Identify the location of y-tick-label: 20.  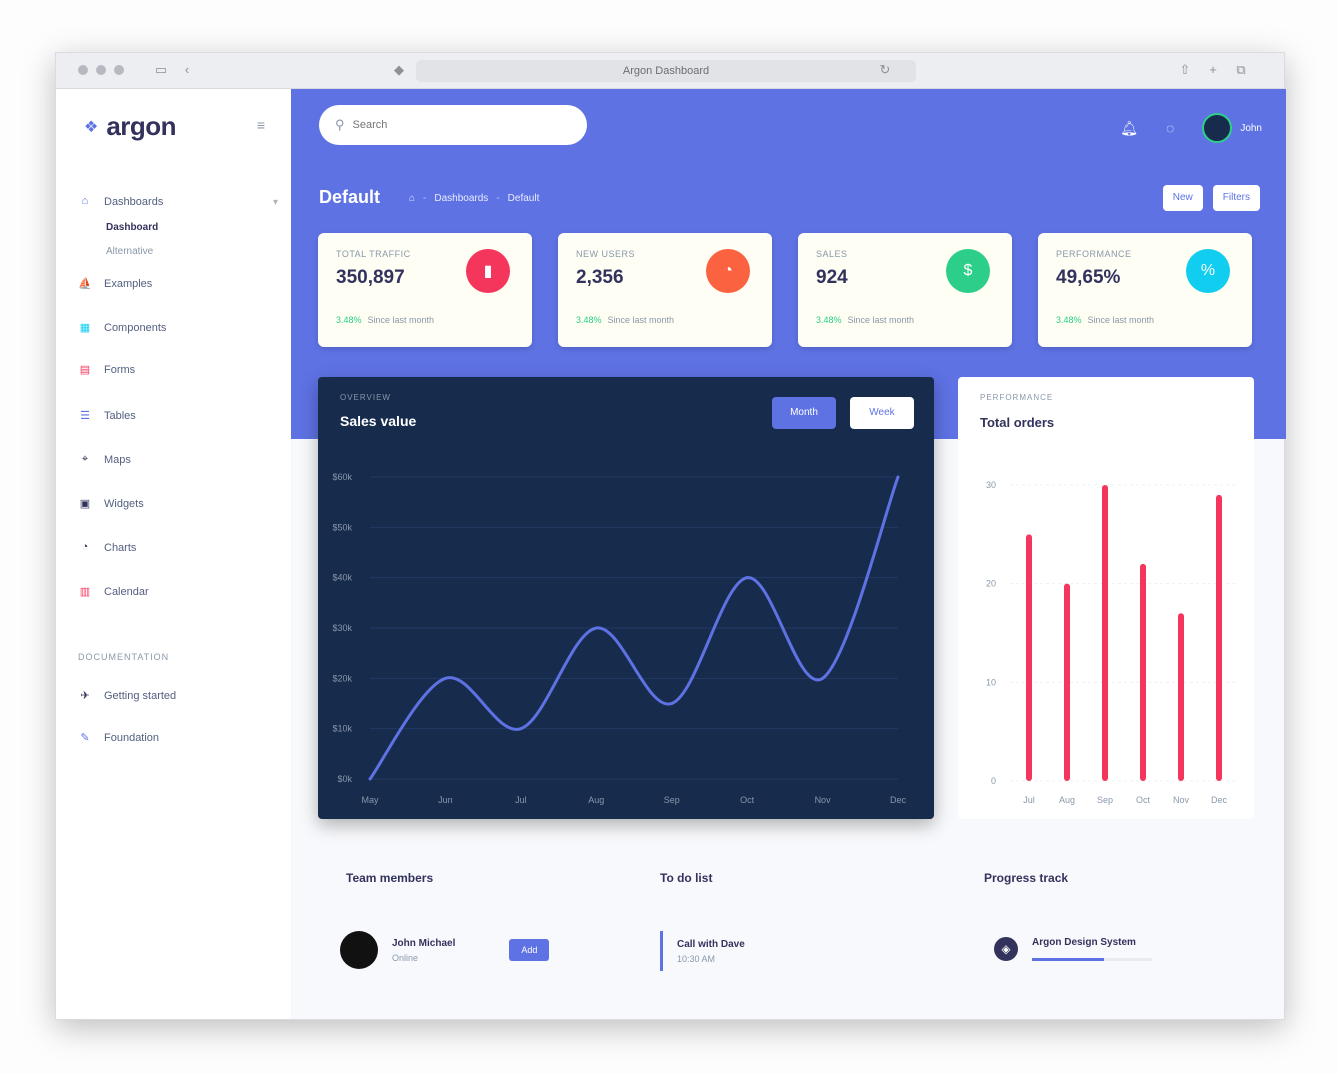
(991, 584).